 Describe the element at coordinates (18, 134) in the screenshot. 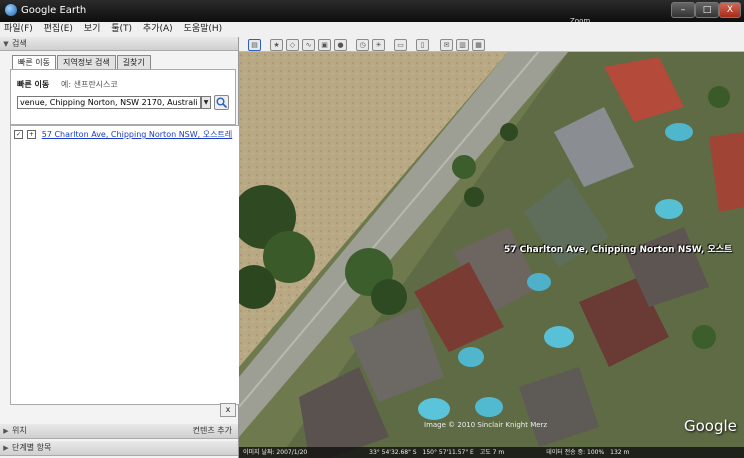

I see `result-checkbox: ✓` at that location.